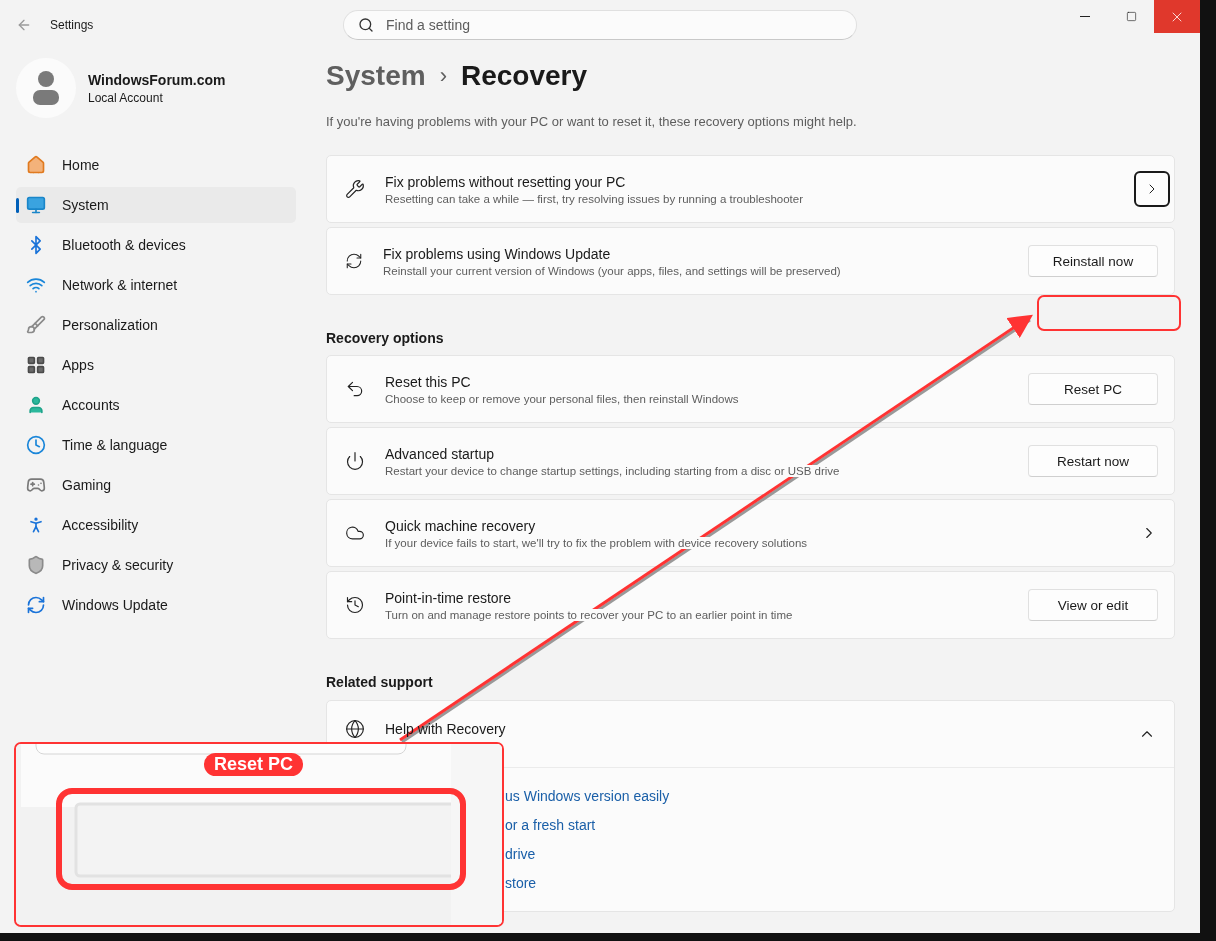 The width and height of the screenshot is (1216, 941). What do you see at coordinates (36, 445) in the screenshot?
I see `clock-icon` at bounding box center [36, 445].